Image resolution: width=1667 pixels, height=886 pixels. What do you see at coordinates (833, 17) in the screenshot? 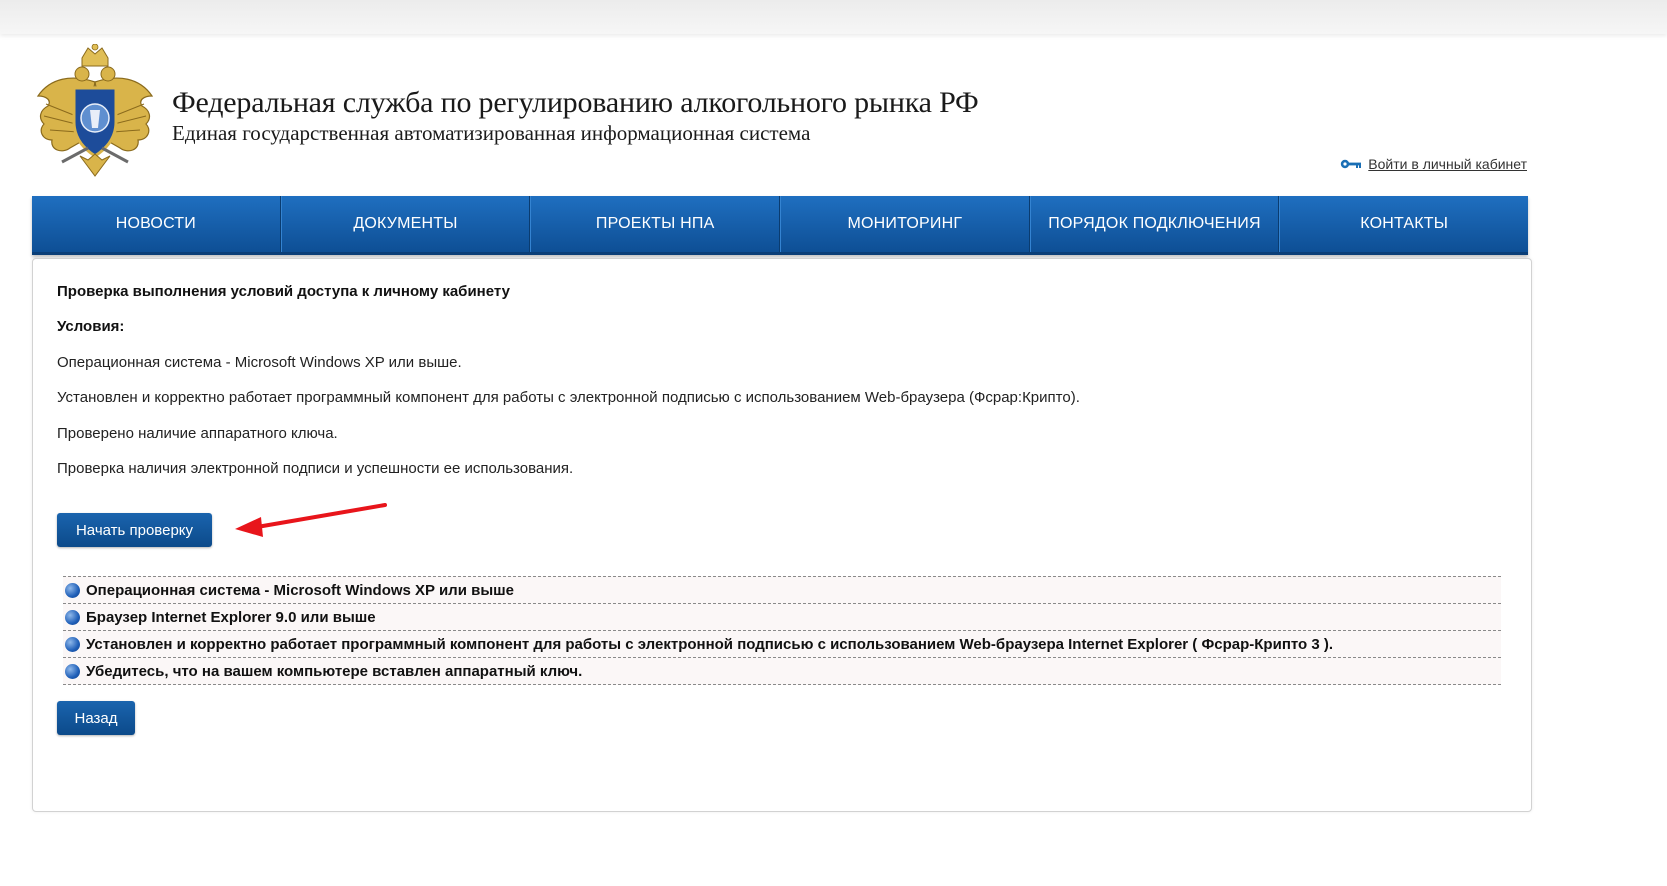
I see `browser-top-strip` at bounding box center [833, 17].